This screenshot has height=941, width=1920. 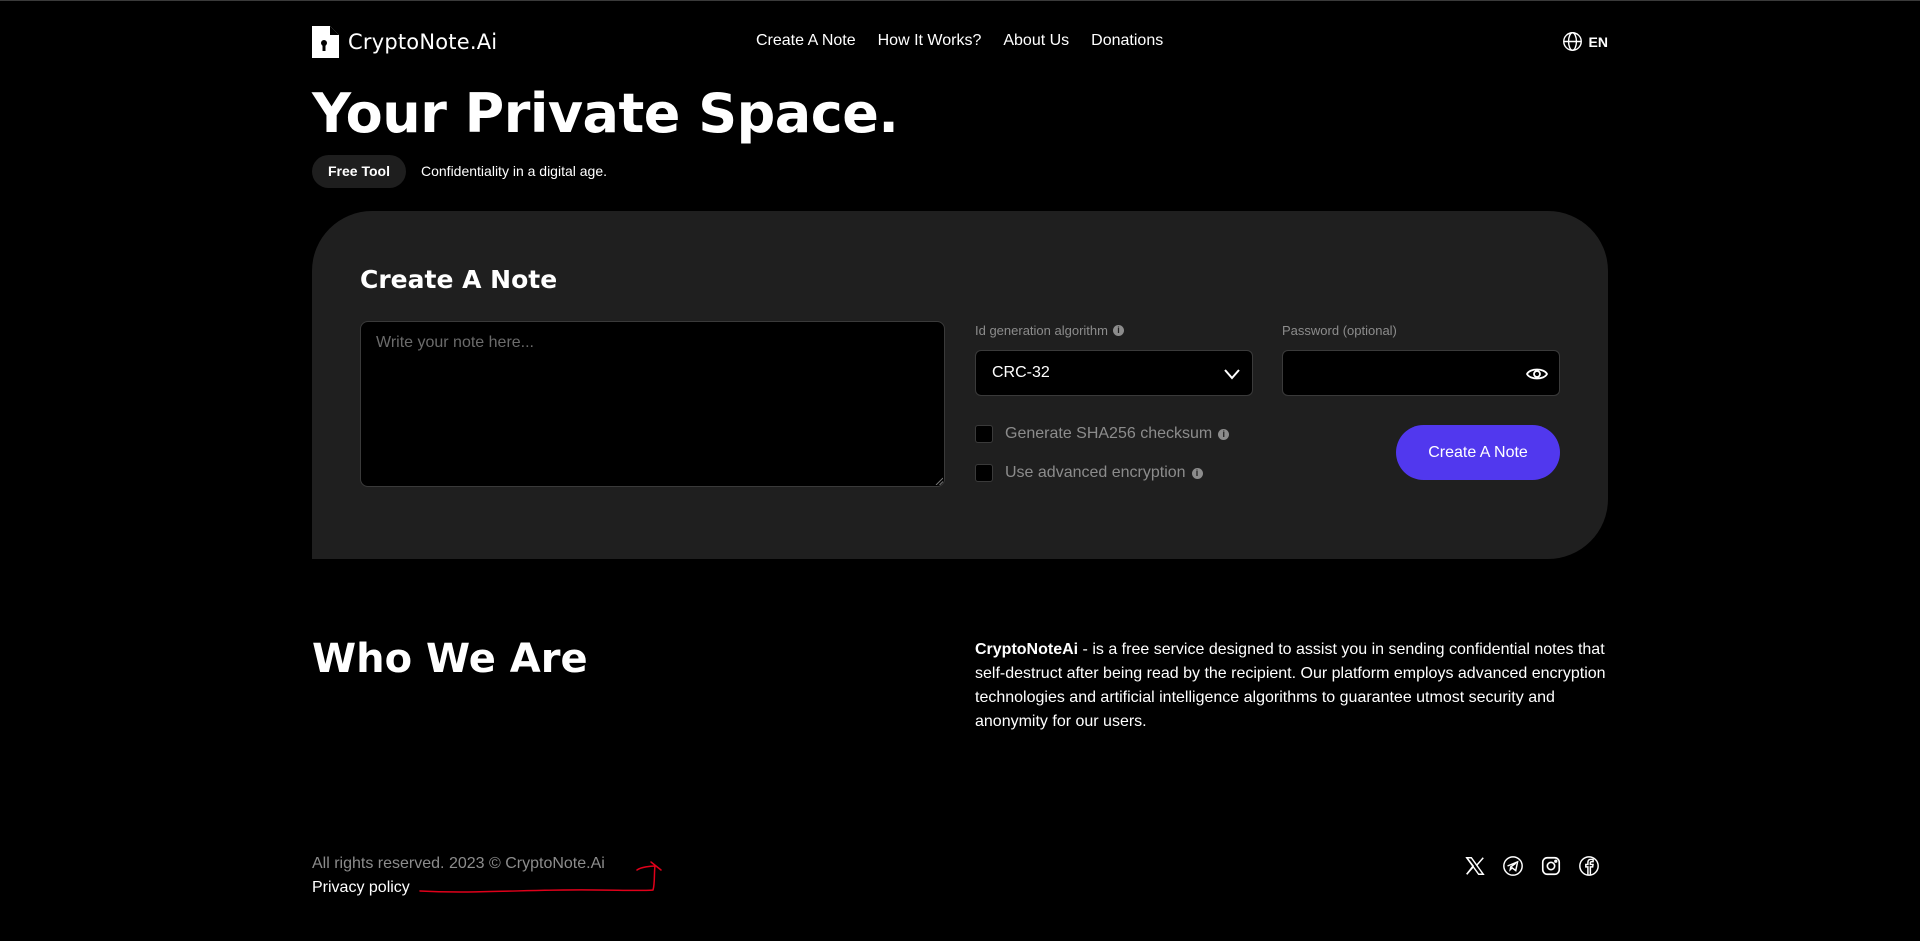 I want to click on telegram-icon, so click(x=1513, y=866).